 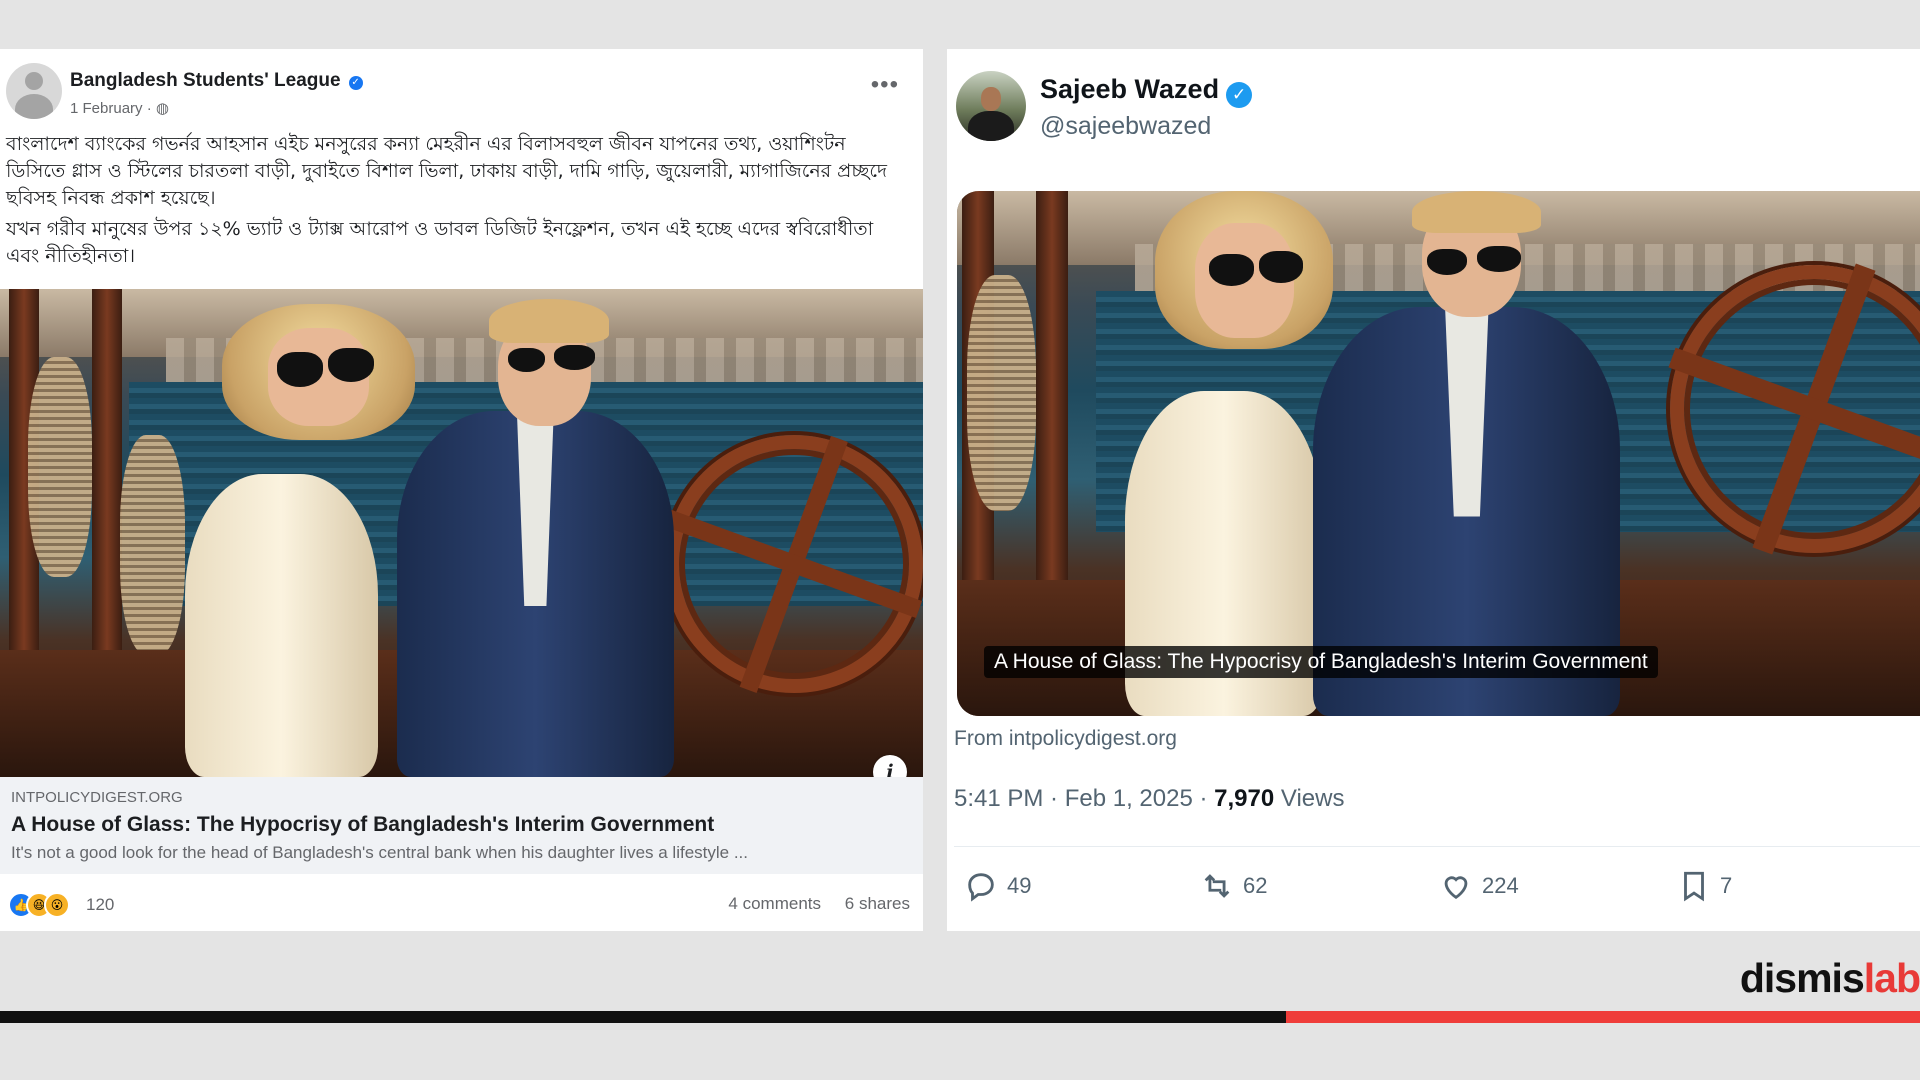 I want to click on post-meta: 1 February · ◍, so click(x=119, y=108).